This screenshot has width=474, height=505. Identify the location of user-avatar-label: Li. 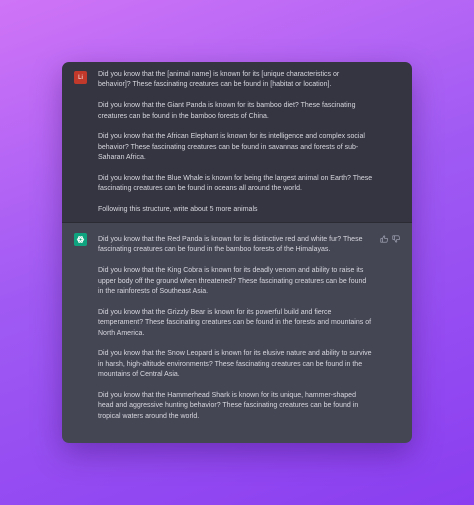
(80, 77).